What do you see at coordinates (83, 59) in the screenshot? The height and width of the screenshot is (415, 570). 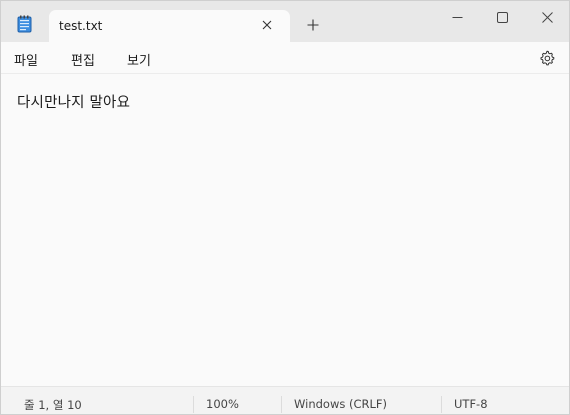 I see `menu-edit: 편집` at bounding box center [83, 59].